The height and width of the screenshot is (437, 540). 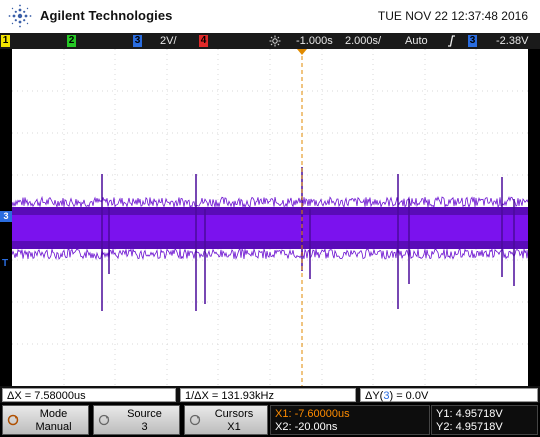 I want to click on cursor-y2-readout: Y2: 4.95718V, so click(x=469, y=427).